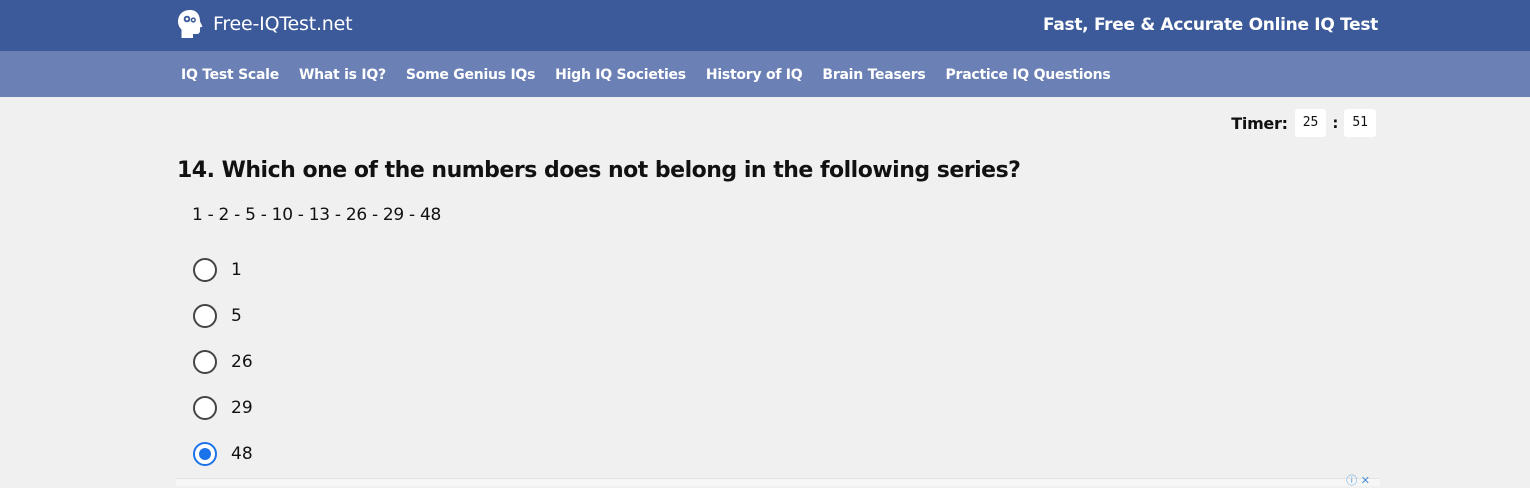  Describe the element at coordinates (242, 408) in the screenshot. I see `option-label: 29` at that location.